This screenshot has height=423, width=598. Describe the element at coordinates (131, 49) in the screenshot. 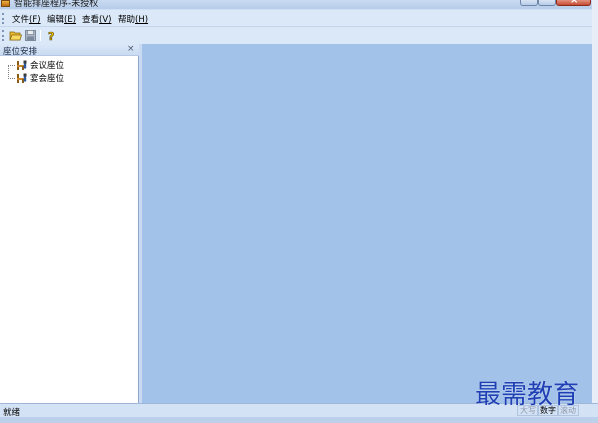

I see `pane-close-button: ×` at that location.